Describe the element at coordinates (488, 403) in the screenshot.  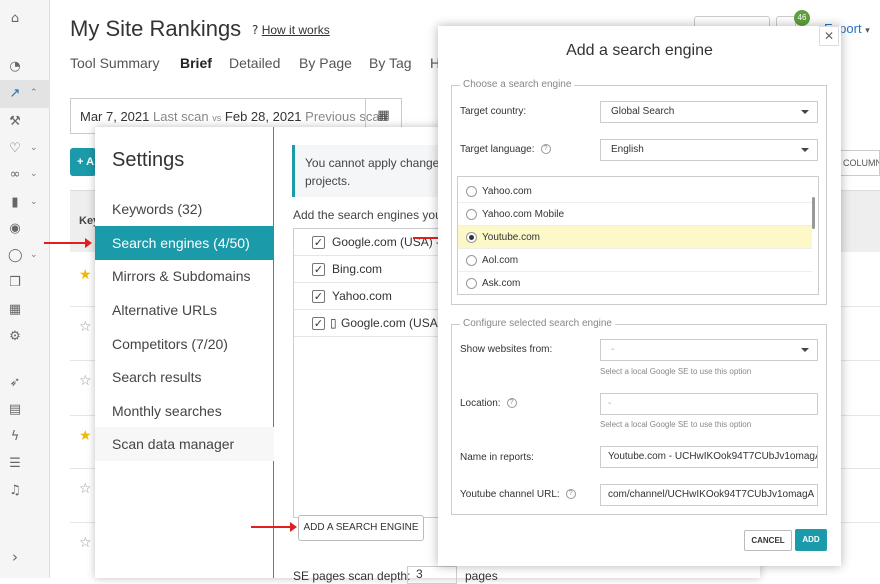
I see `location-label: Location:?` at that location.